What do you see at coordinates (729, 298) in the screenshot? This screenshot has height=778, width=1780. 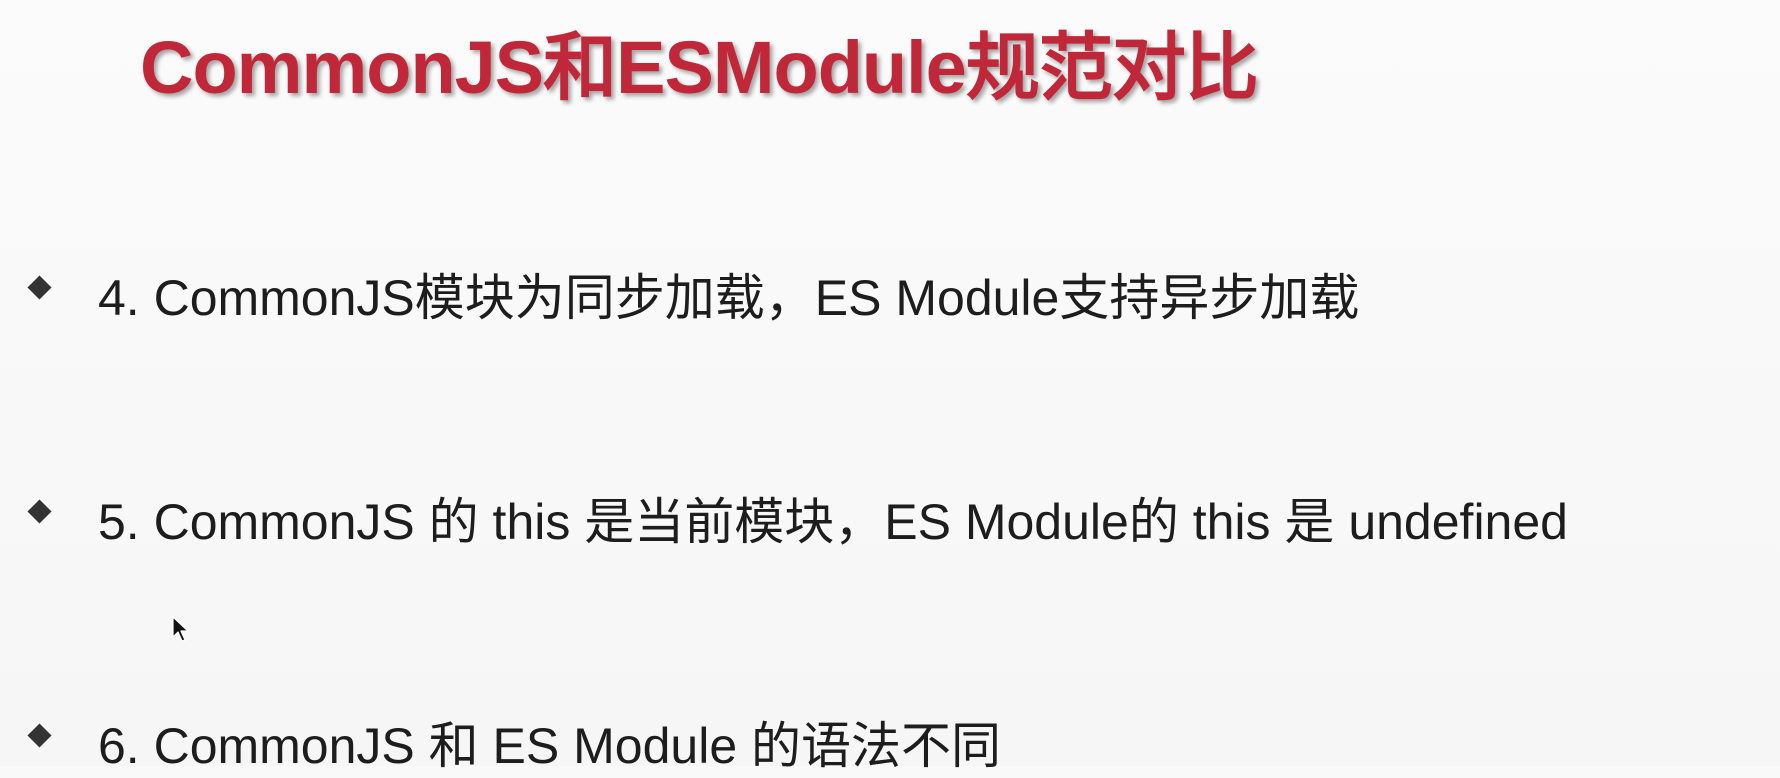 I see `bullet-text: 4. CommonJS模块为同步加载，ES Module支持异步加载` at bounding box center [729, 298].